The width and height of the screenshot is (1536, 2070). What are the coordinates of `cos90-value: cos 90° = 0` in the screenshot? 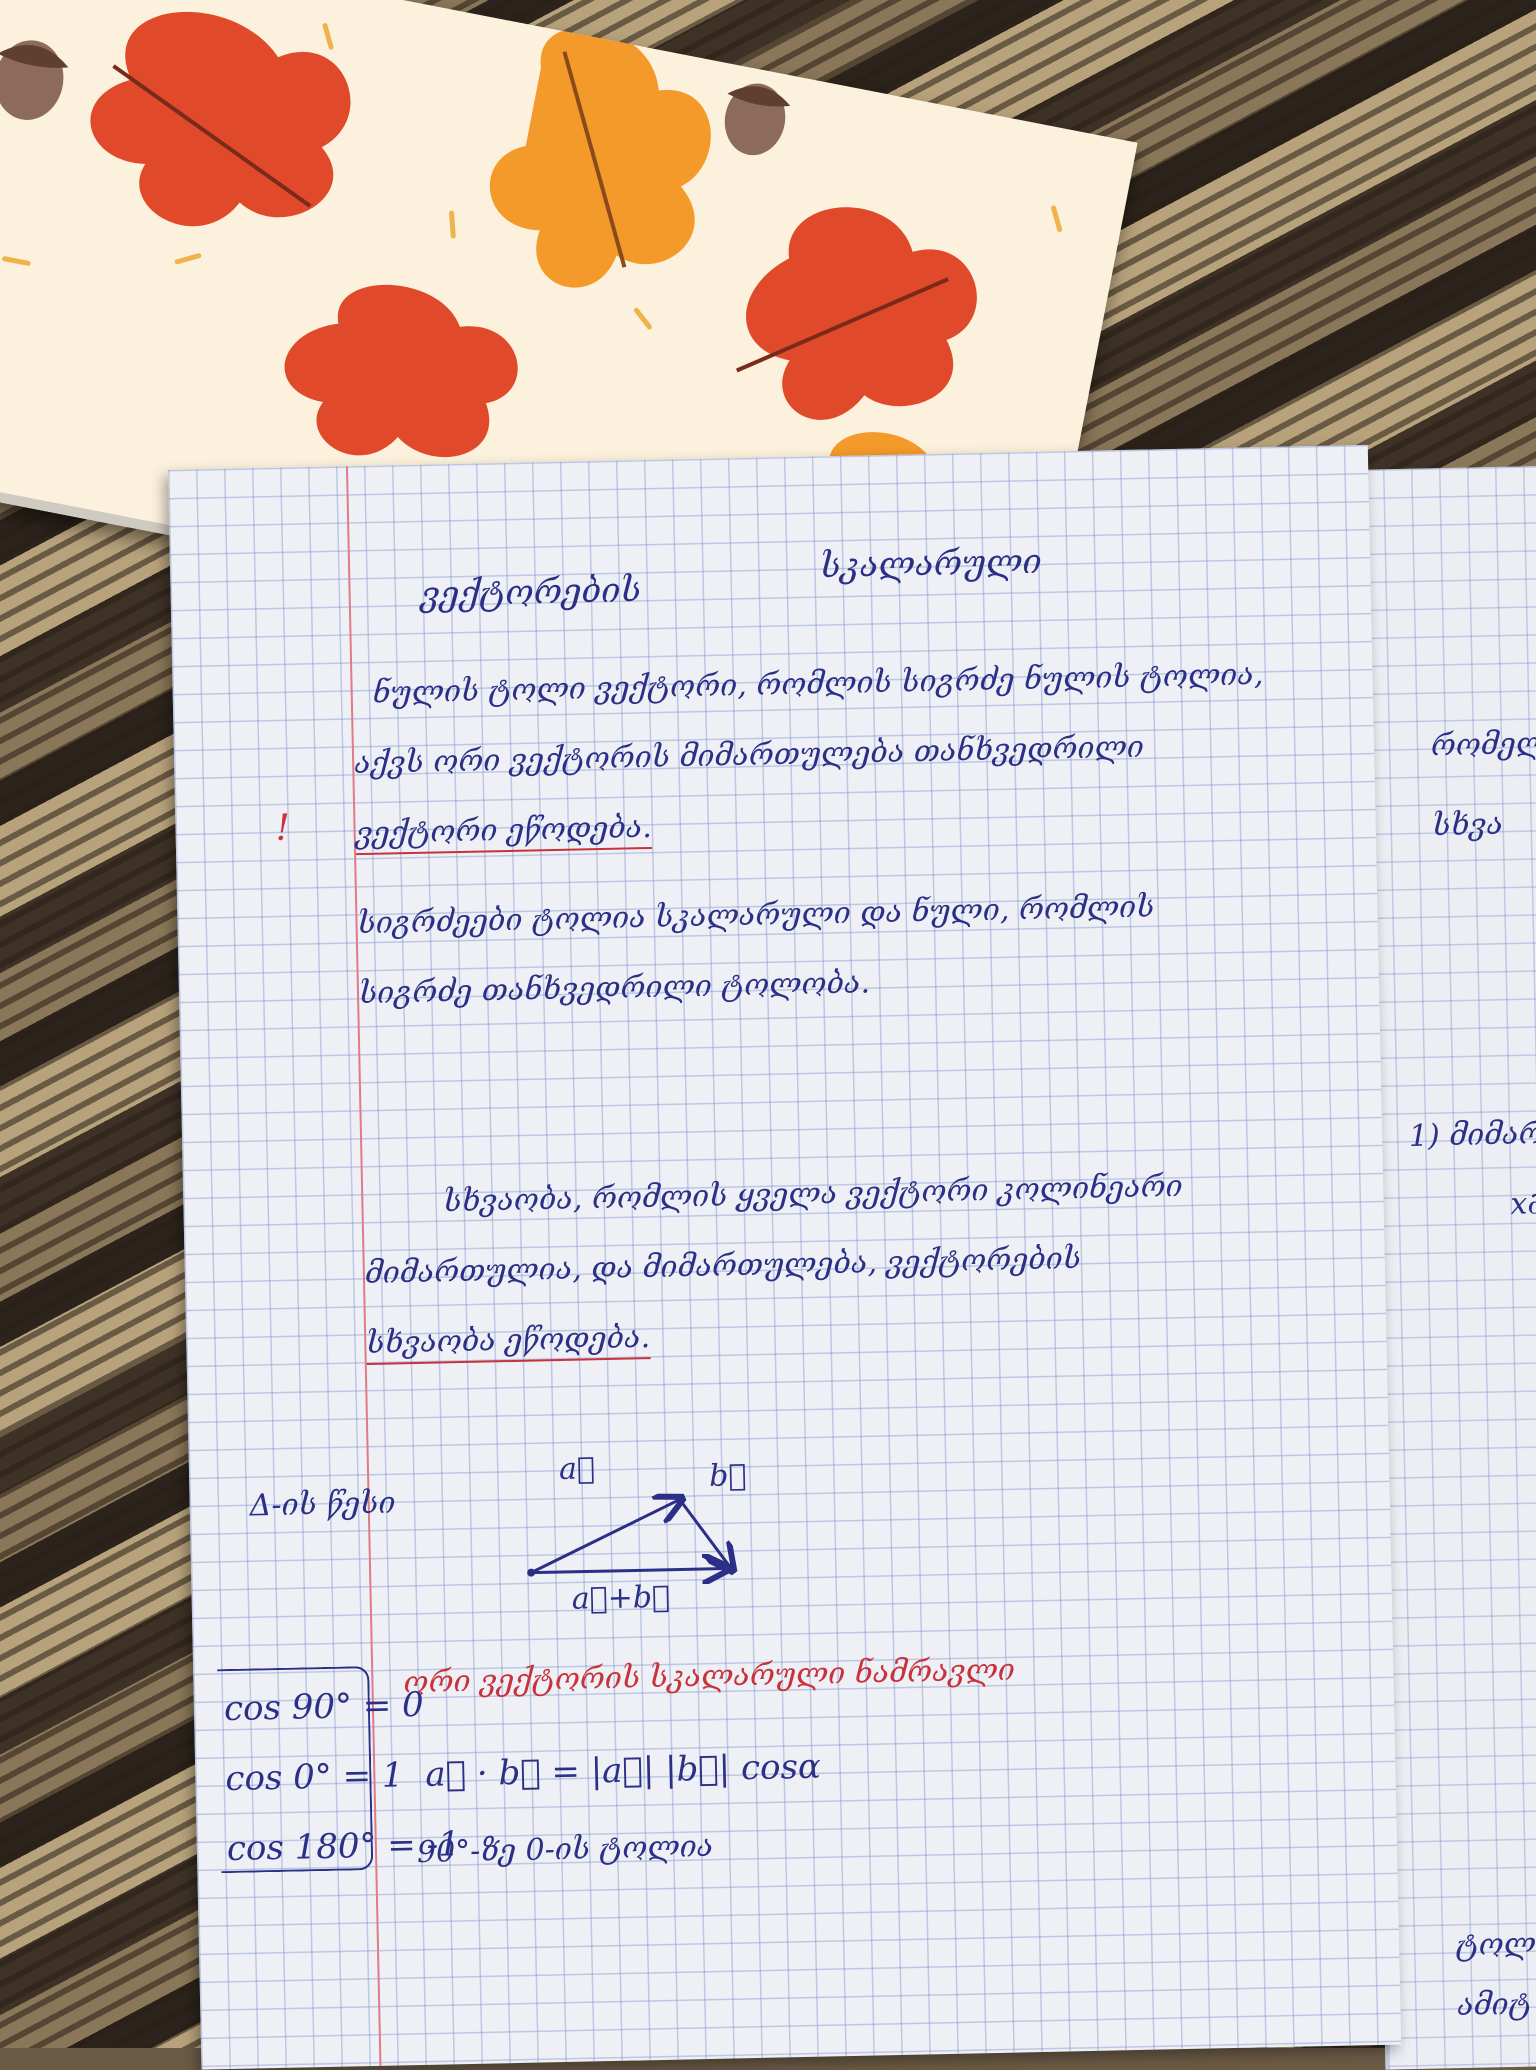 It's located at (324, 1707).